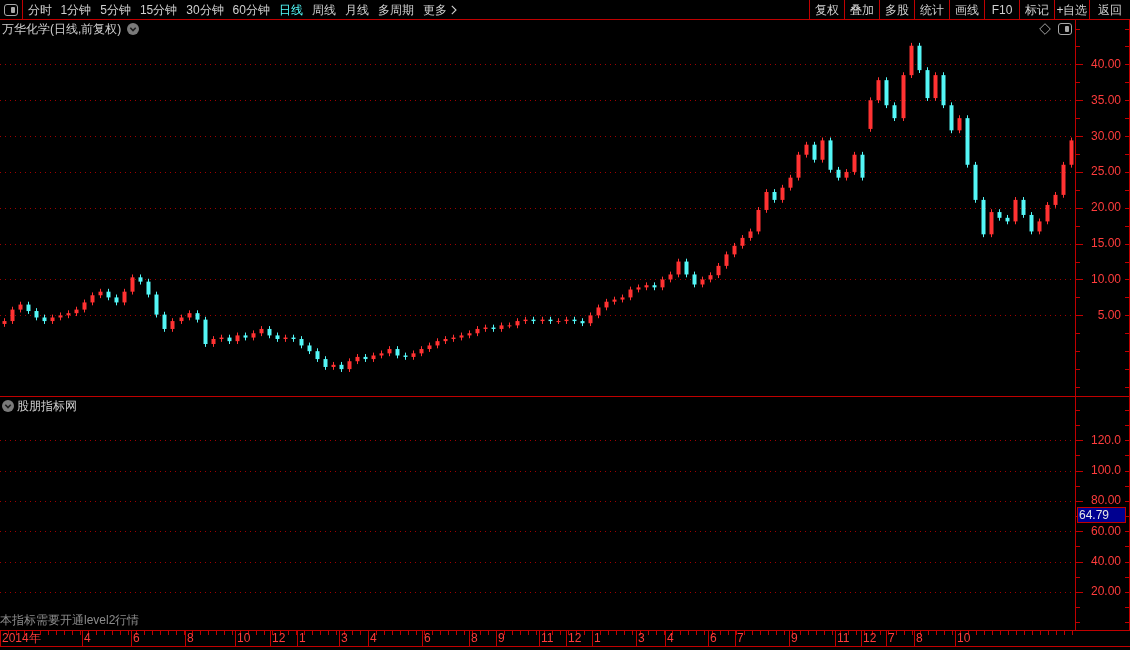 The image size is (1130, 650). Describe the element at coordinates (47, 406) in the screenshot. I see `indicator-title: 股朋指标网` at that location.